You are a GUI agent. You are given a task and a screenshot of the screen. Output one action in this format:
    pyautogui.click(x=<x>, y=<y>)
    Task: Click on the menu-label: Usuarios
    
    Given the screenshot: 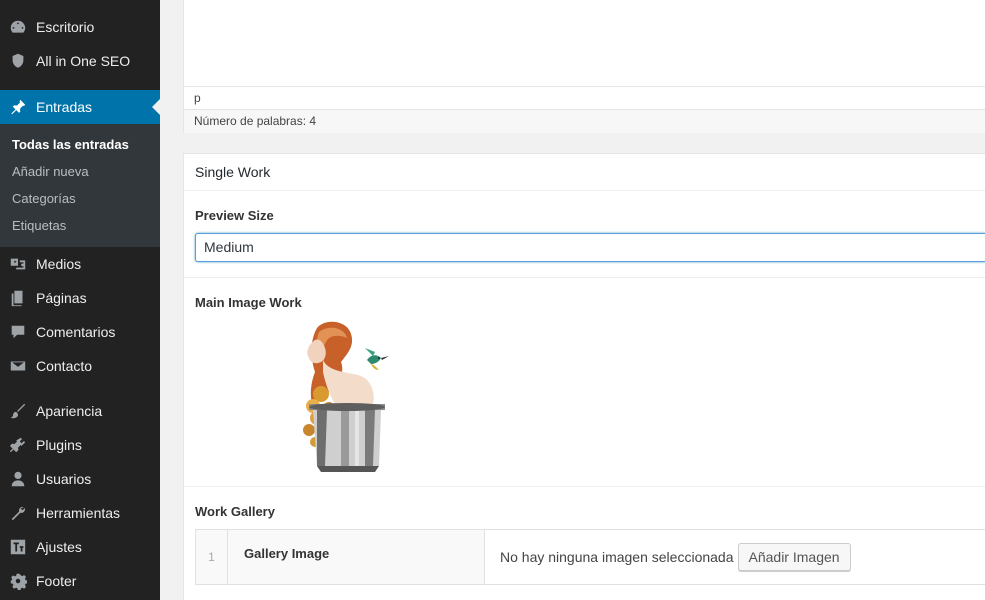 What is the action you would take?
    pyautogui.click(x=64, y=479)
    